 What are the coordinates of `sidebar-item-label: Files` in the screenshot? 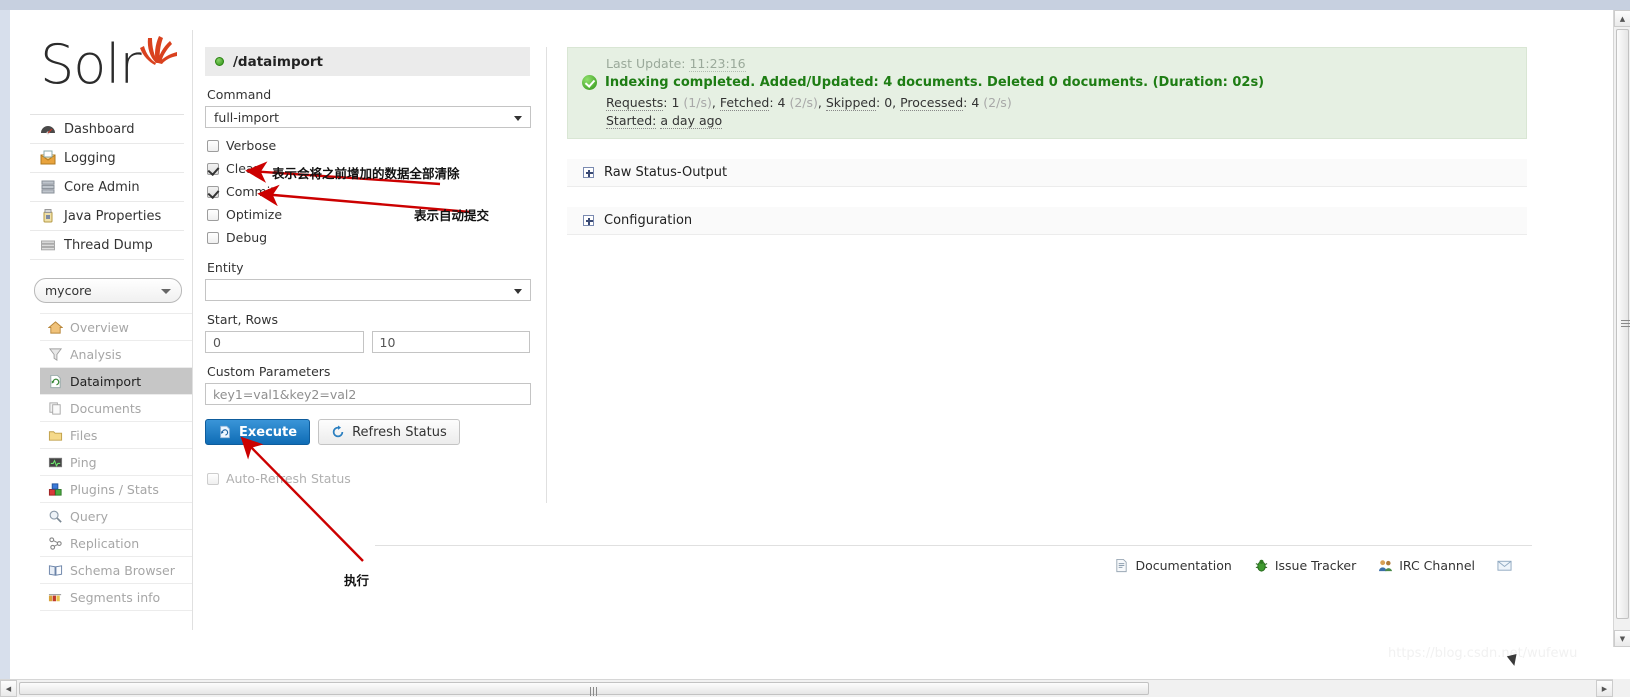 It's located at (84, 435).